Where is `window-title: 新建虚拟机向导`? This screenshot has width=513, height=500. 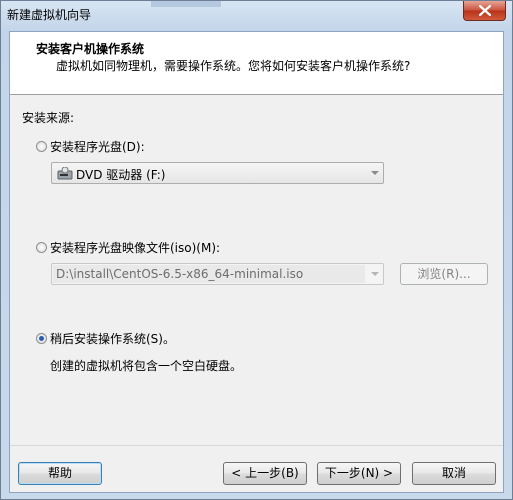 window-title: 新建虚拟机向导 is located at coordinates (49, 15).